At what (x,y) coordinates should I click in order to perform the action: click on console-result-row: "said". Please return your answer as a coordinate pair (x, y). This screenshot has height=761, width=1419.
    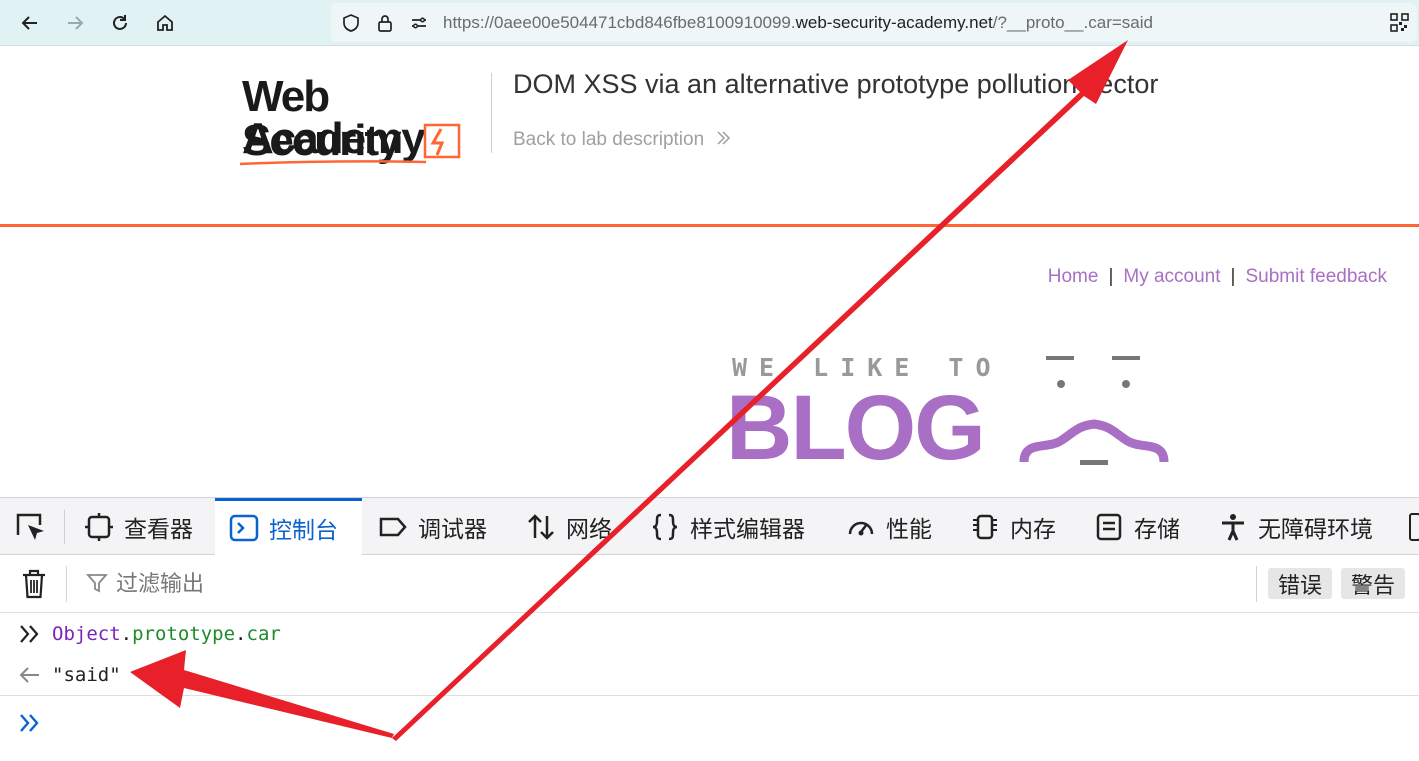
    Looking at the image, I should click on (709, 676).